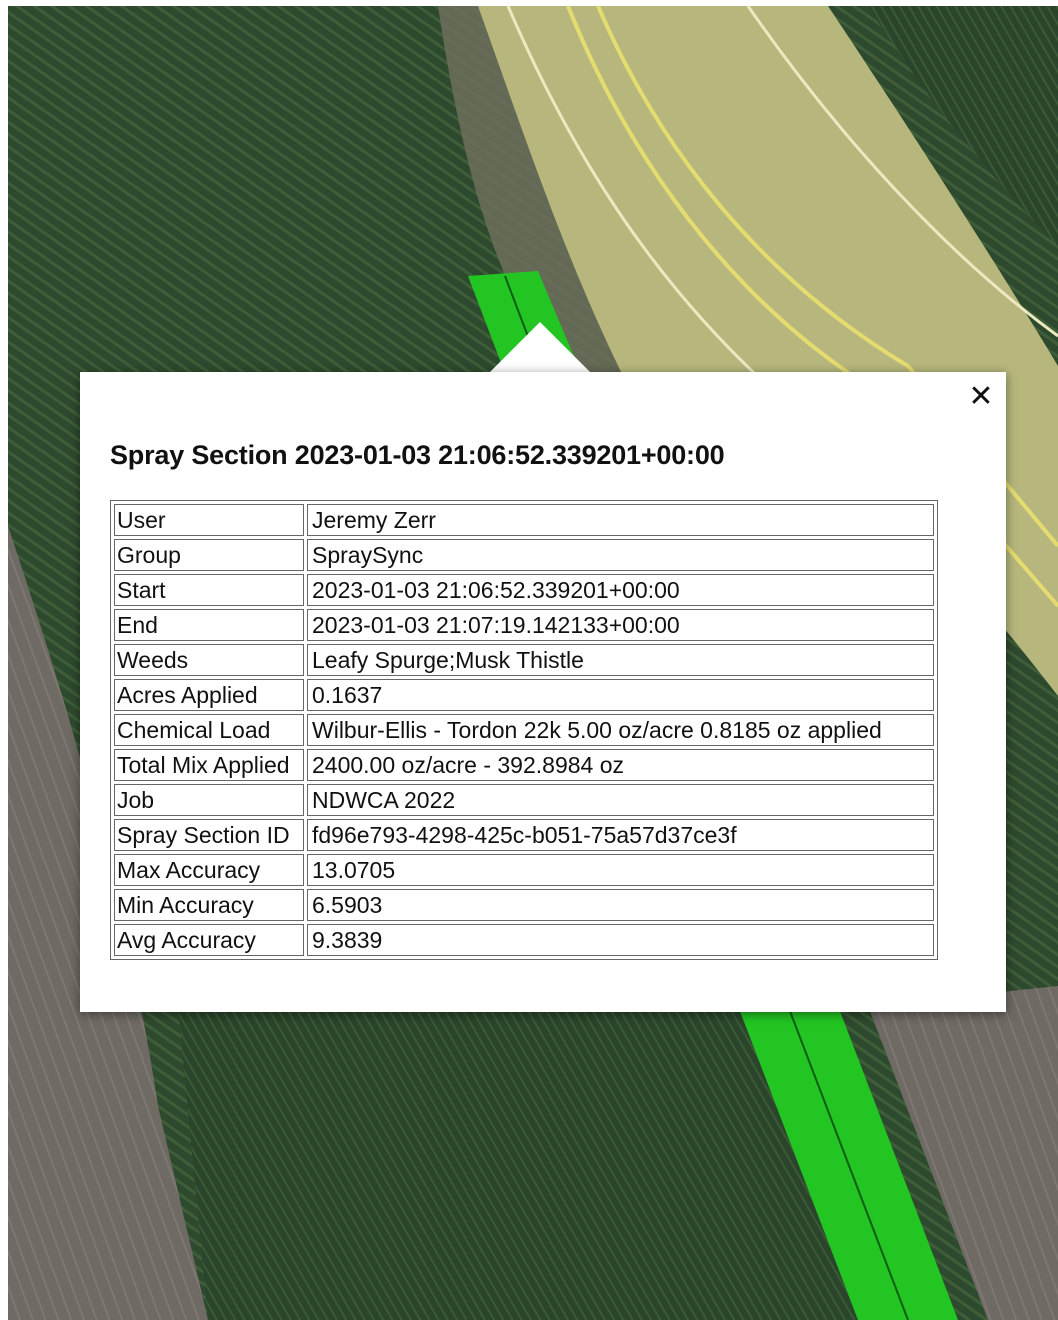  Describe the element at coordinates (620, 870) in the screenshot. I see `attribute-value: 13.0705` at that location.